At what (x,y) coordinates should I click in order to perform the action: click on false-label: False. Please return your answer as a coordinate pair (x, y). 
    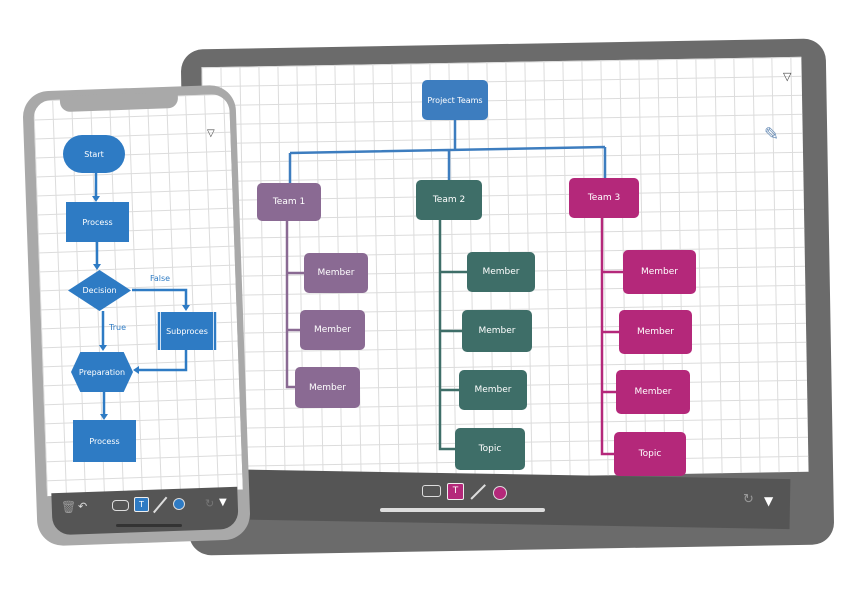
    Looking at the image, I should click on (160, 278).